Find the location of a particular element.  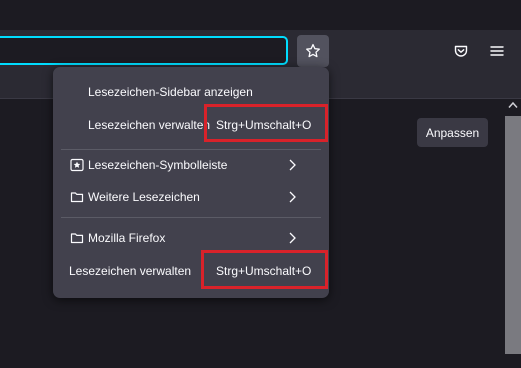

menu-item-show-sidebar: Lesezeichen-Sidebar anzeigen is located at coordinates (191, 92).